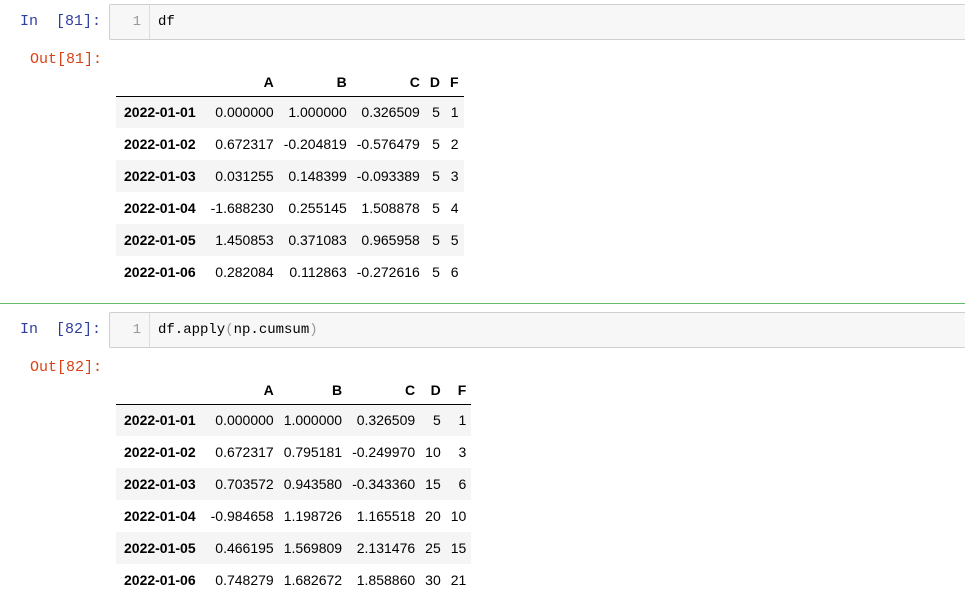 The width and height of the screenshot is (965, 606). What do you see at coordinates (244, 240) in the screenshot?
I see `table-cell: 1.450853` at bounding box center [244, 240].